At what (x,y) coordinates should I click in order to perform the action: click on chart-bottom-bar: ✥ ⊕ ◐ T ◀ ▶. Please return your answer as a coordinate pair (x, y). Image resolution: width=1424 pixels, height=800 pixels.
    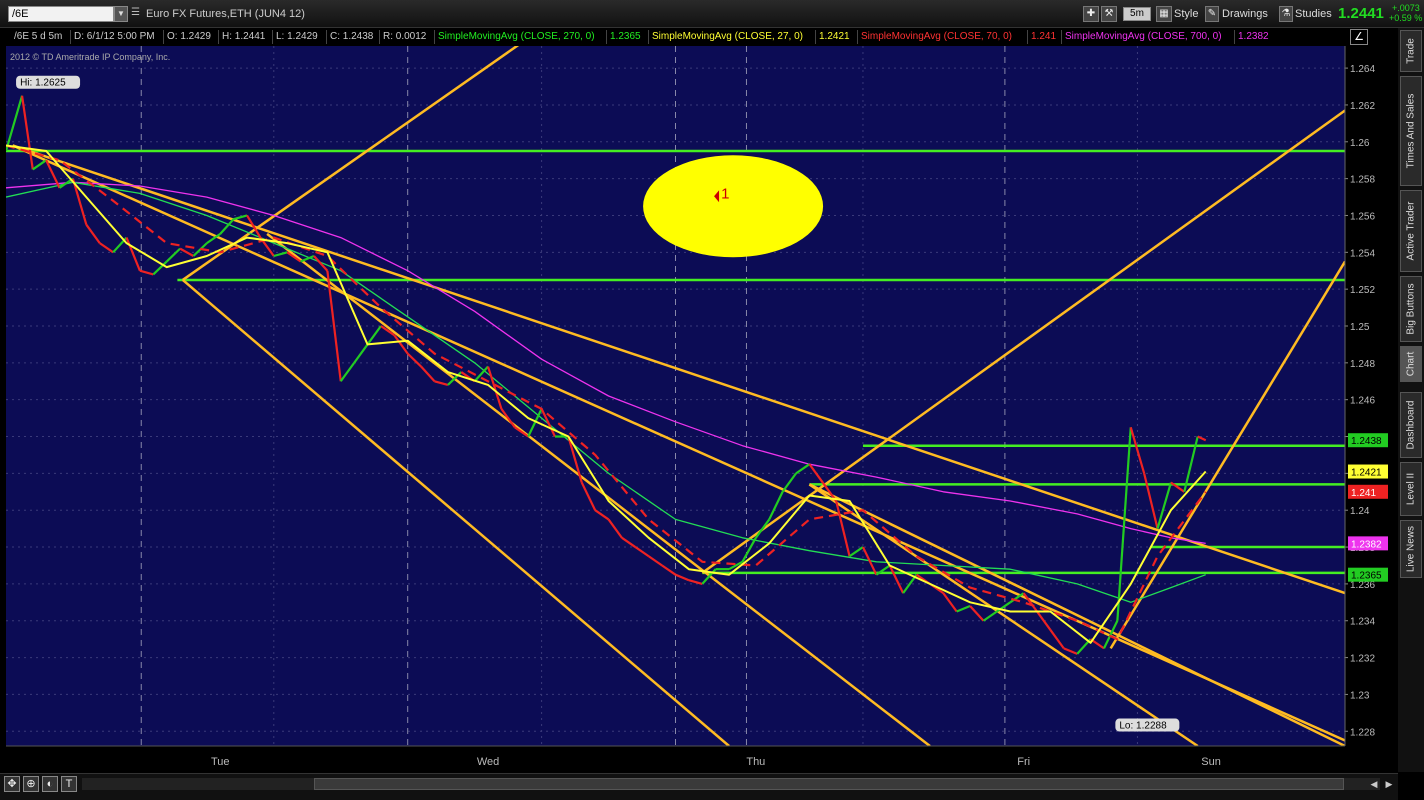
    Looking at the image, I should click on (699, 786).